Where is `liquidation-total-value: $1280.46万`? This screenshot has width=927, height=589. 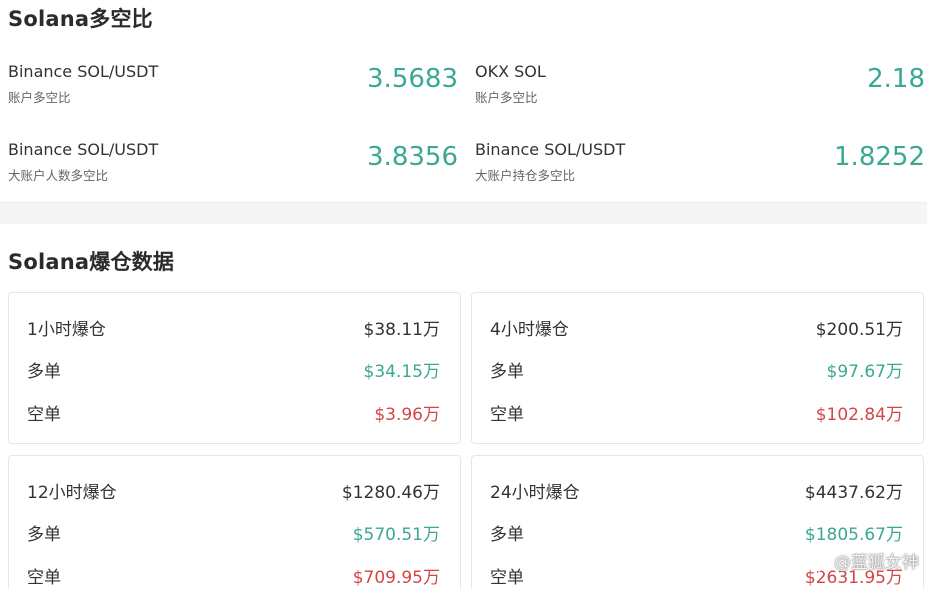
liquidation-total-value: $1280.46万 is located at coordinates (390, 493).